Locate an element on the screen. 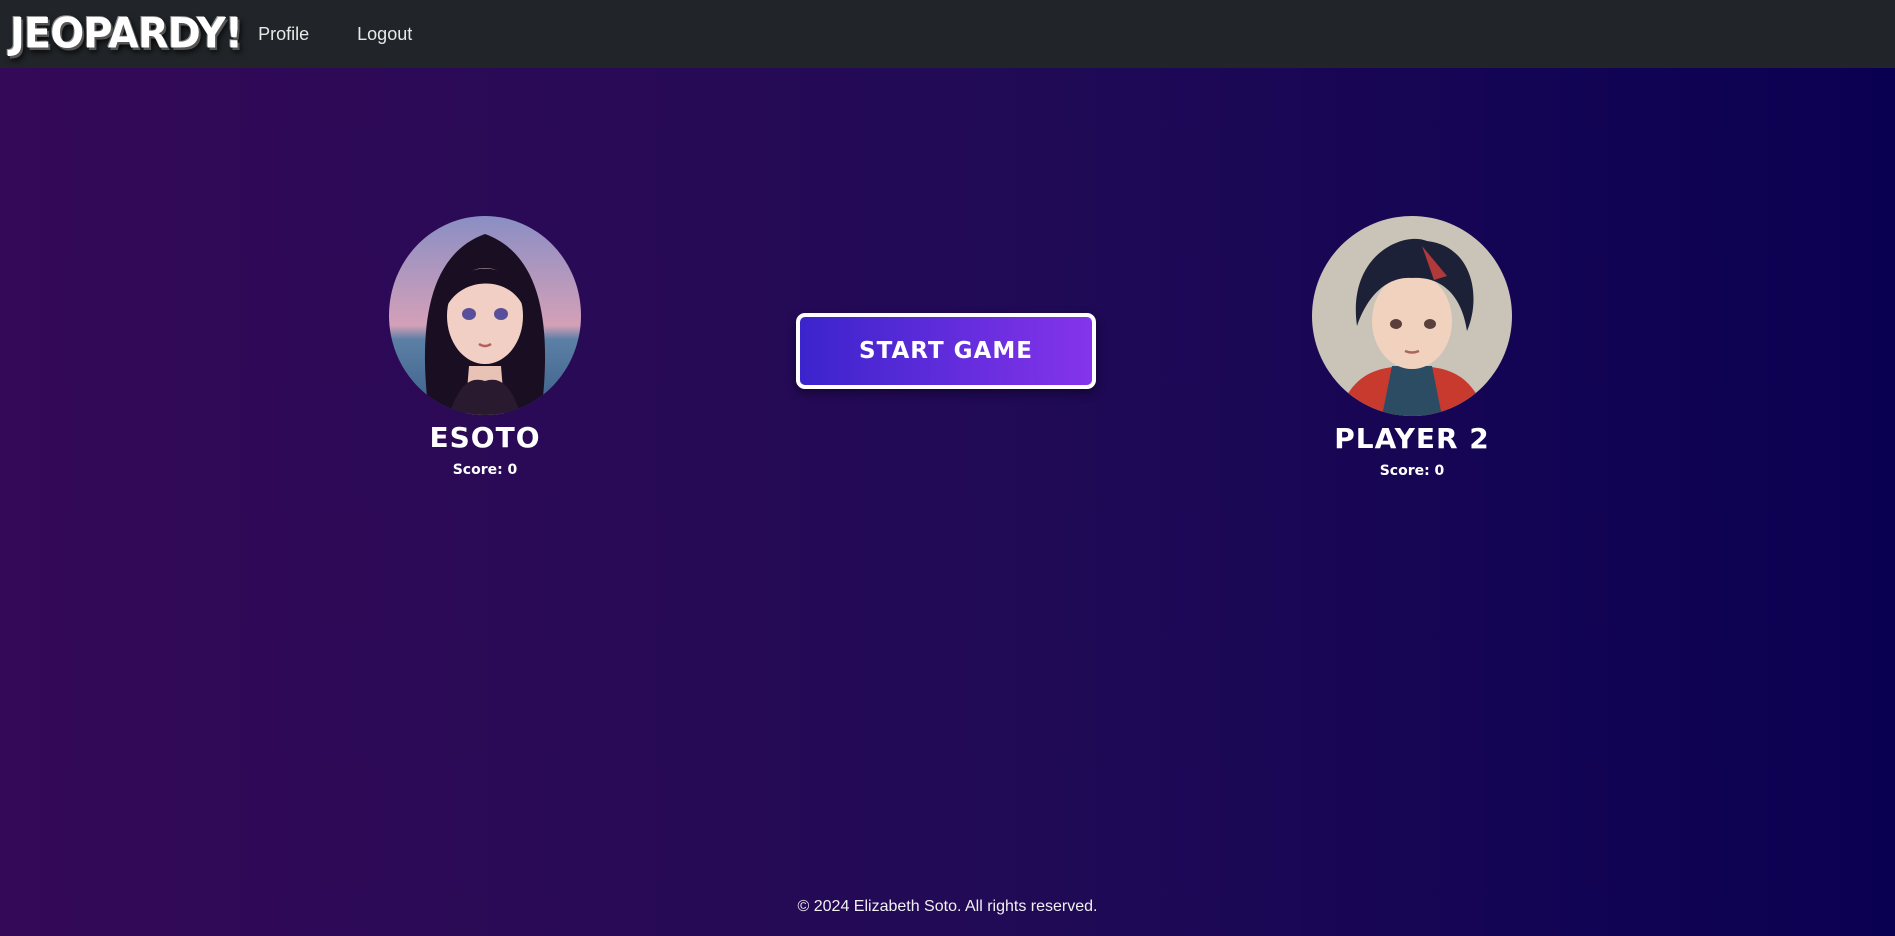  start-game-button: START GAME is located at coordinates (946, 351).